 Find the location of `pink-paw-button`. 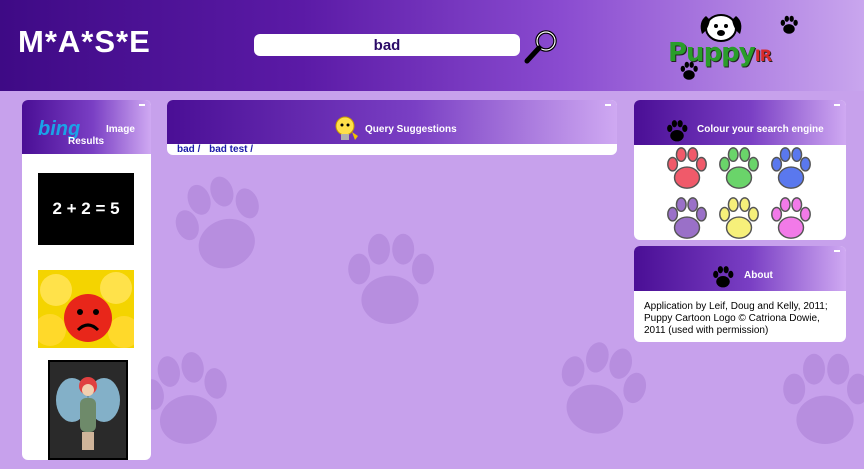

pink-paw-button is located at coordinates (791, 217).